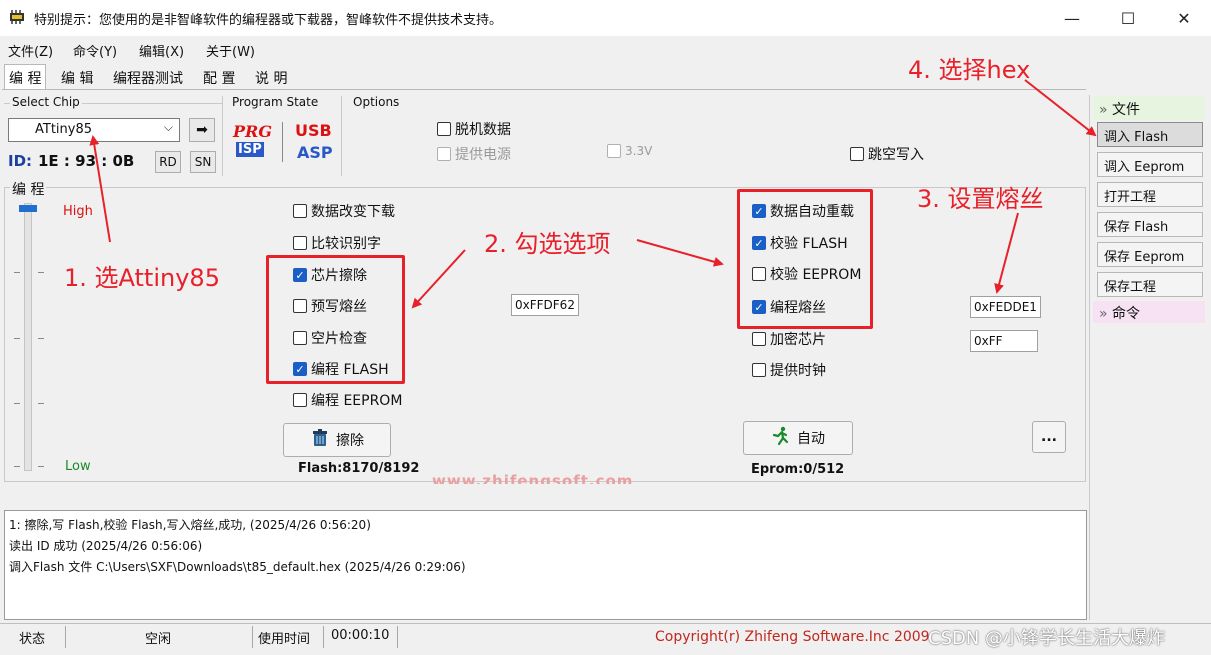  I want to click on command-section-header: » 命令, so click(1149, 312).